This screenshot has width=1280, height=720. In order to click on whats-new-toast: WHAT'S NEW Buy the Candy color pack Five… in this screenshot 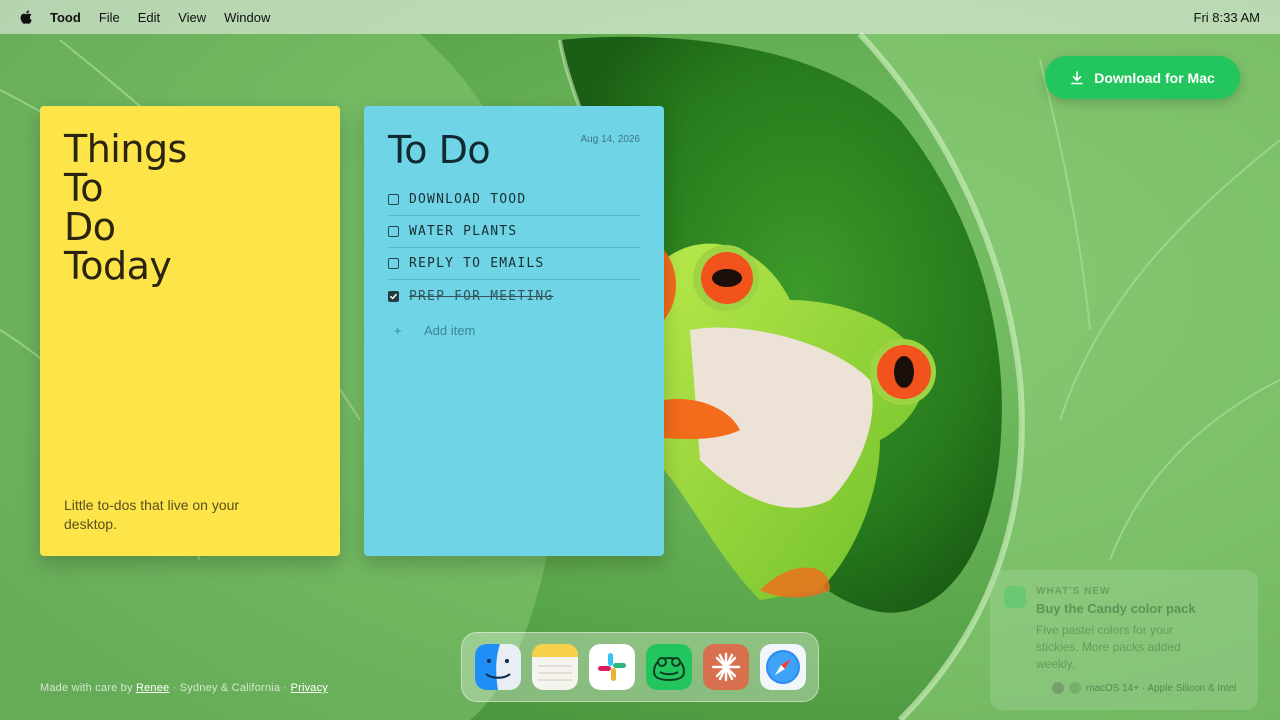, I will do `click(1124, 640)`.